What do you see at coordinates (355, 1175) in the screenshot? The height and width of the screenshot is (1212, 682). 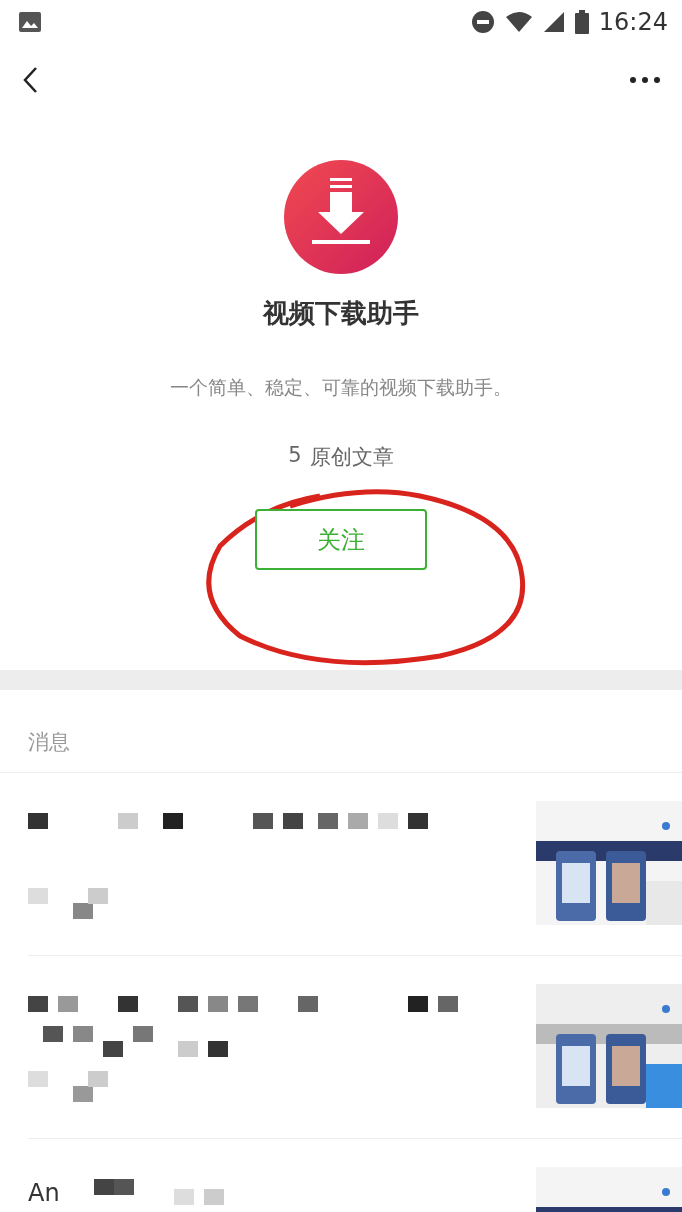 I see `message-item: An` at bounding box center [355, 1175].